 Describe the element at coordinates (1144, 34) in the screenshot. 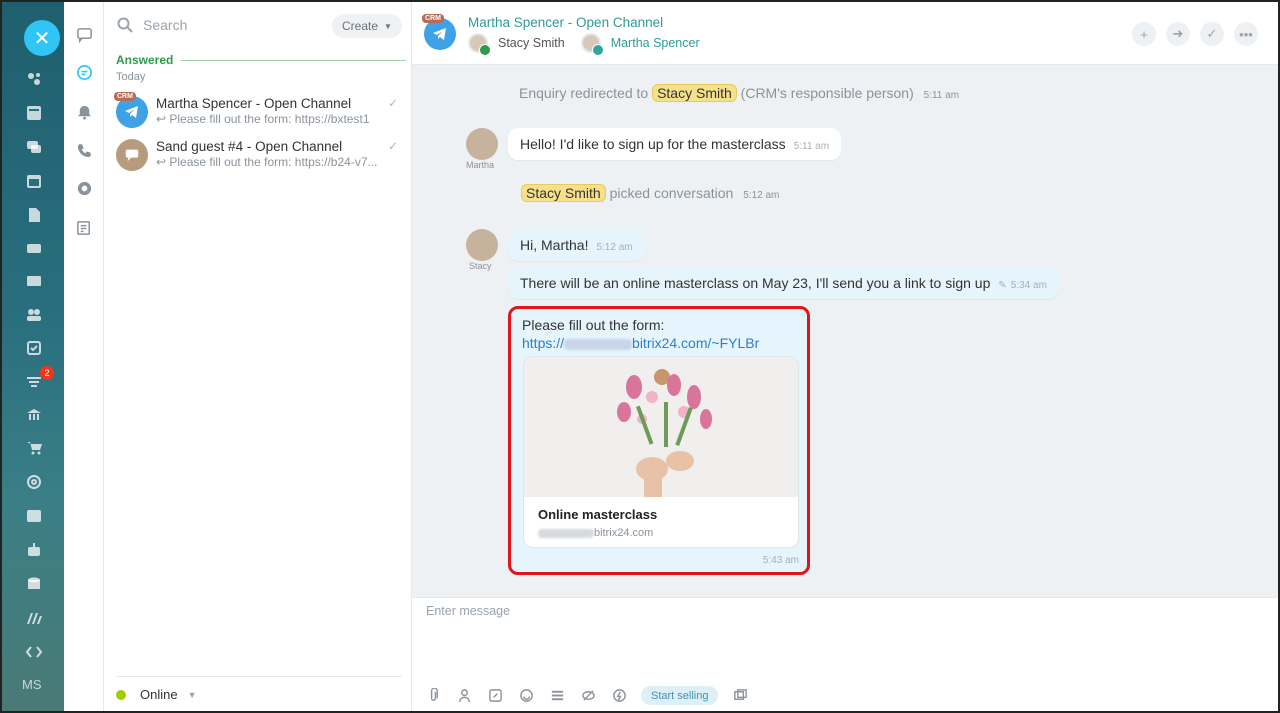

I see `add-user-icon: +` at that location.